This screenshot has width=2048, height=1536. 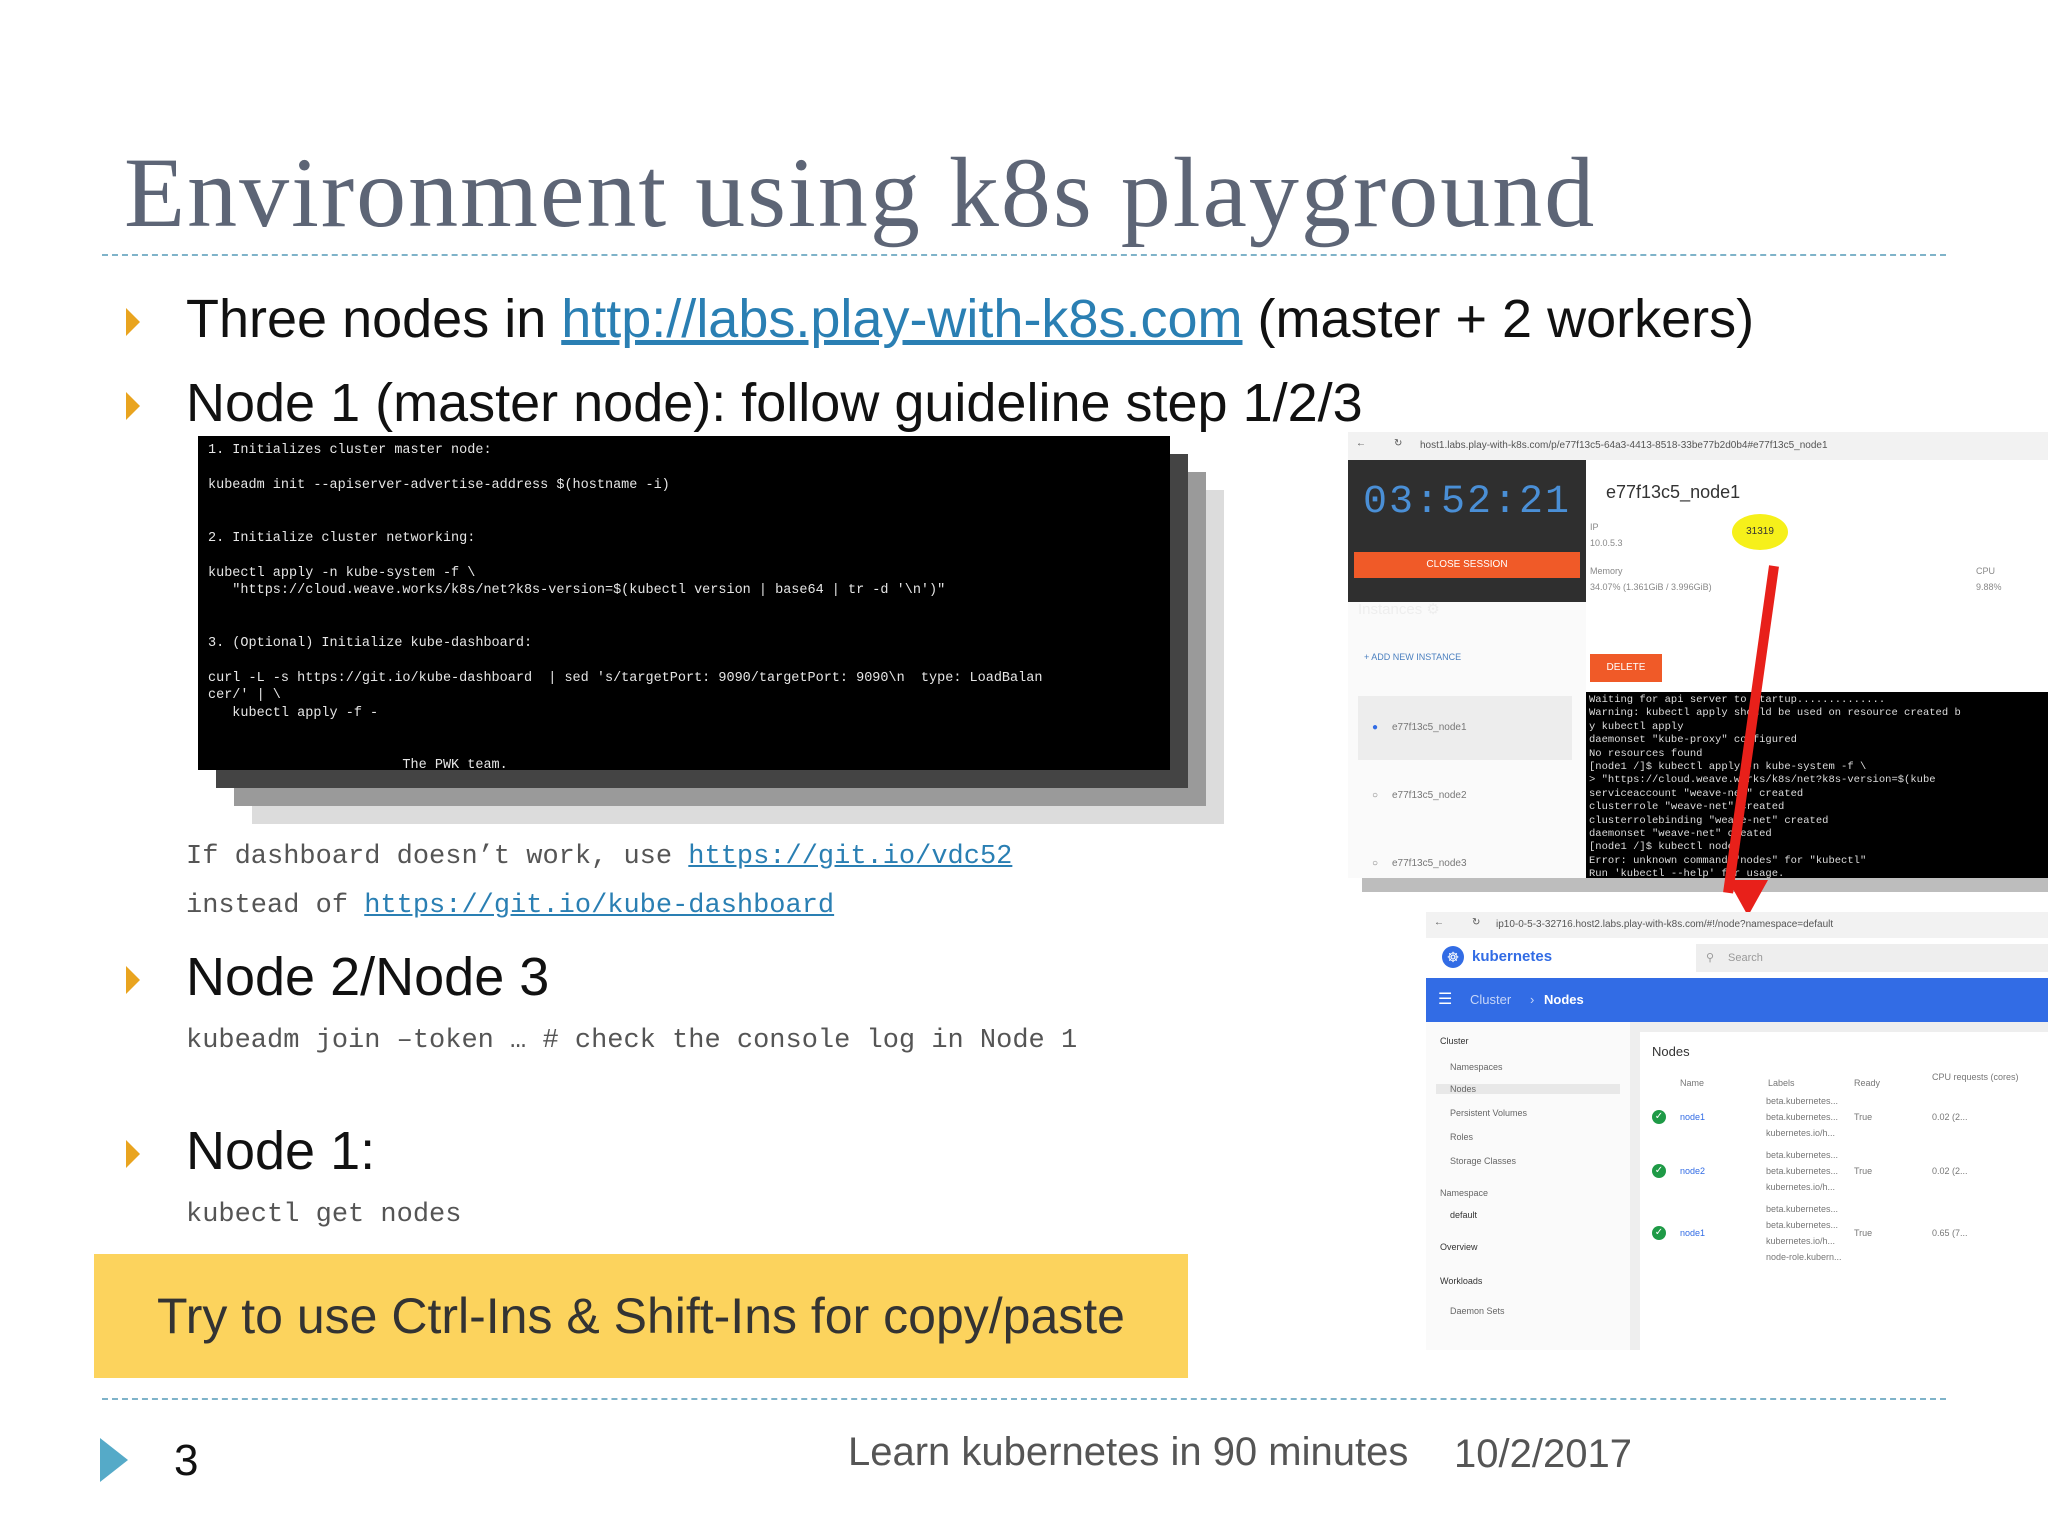 What do you see at coordinates (1710, 958) in the screenshot?
I see `search-icon: ⚲` at bounding box center [1710, 958].